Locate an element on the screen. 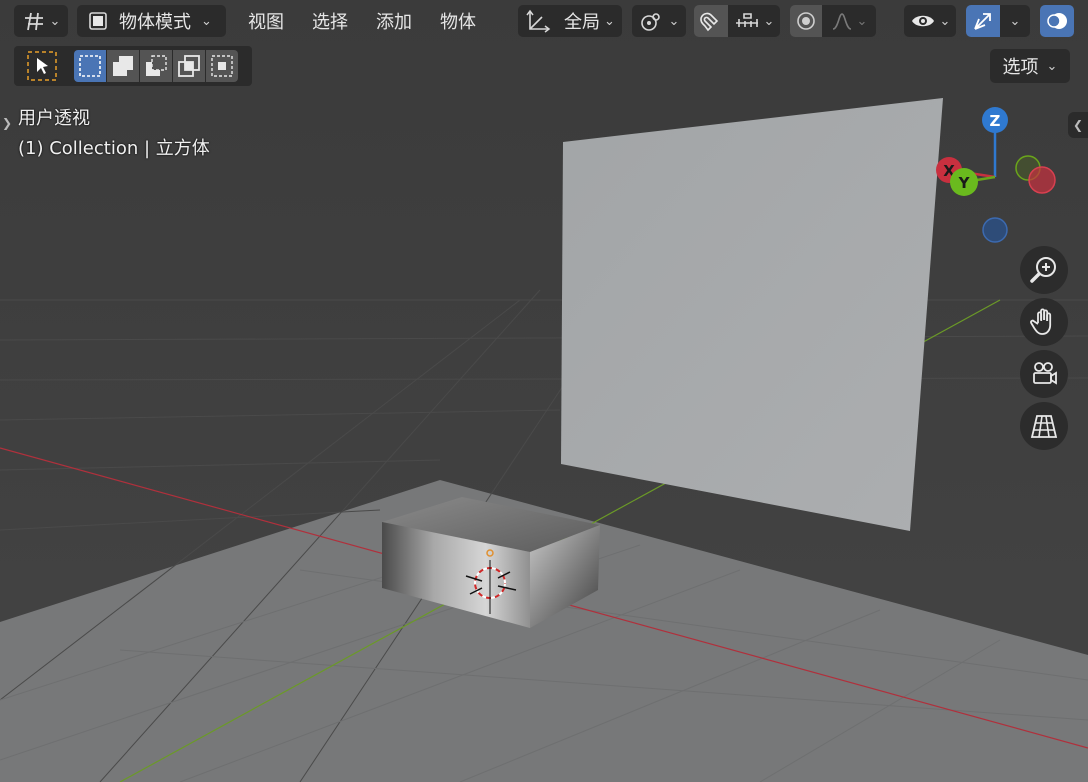 The width and height of the screenshot is (1088, 782). transform-orientation-dropdown: 全局 ⌄ is located at coordinates (570, 21).